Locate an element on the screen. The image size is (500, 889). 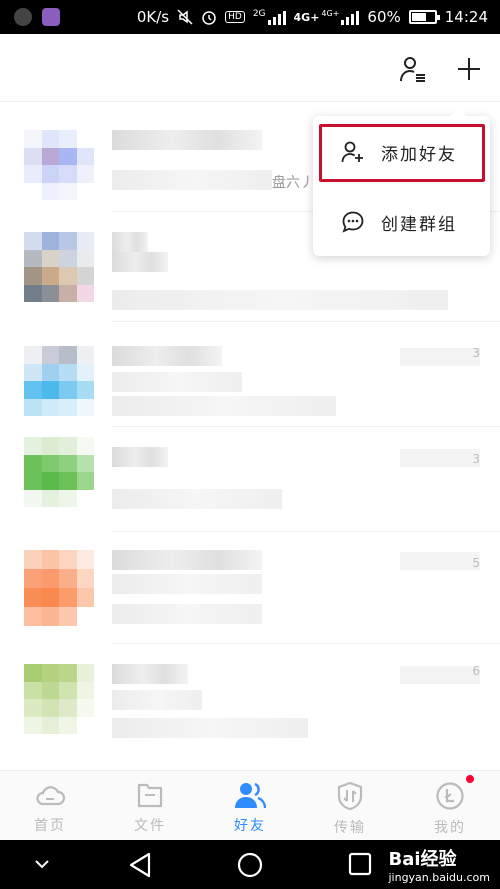
partial-row-text: 盘六丿 is located at coordinates (293, 183).